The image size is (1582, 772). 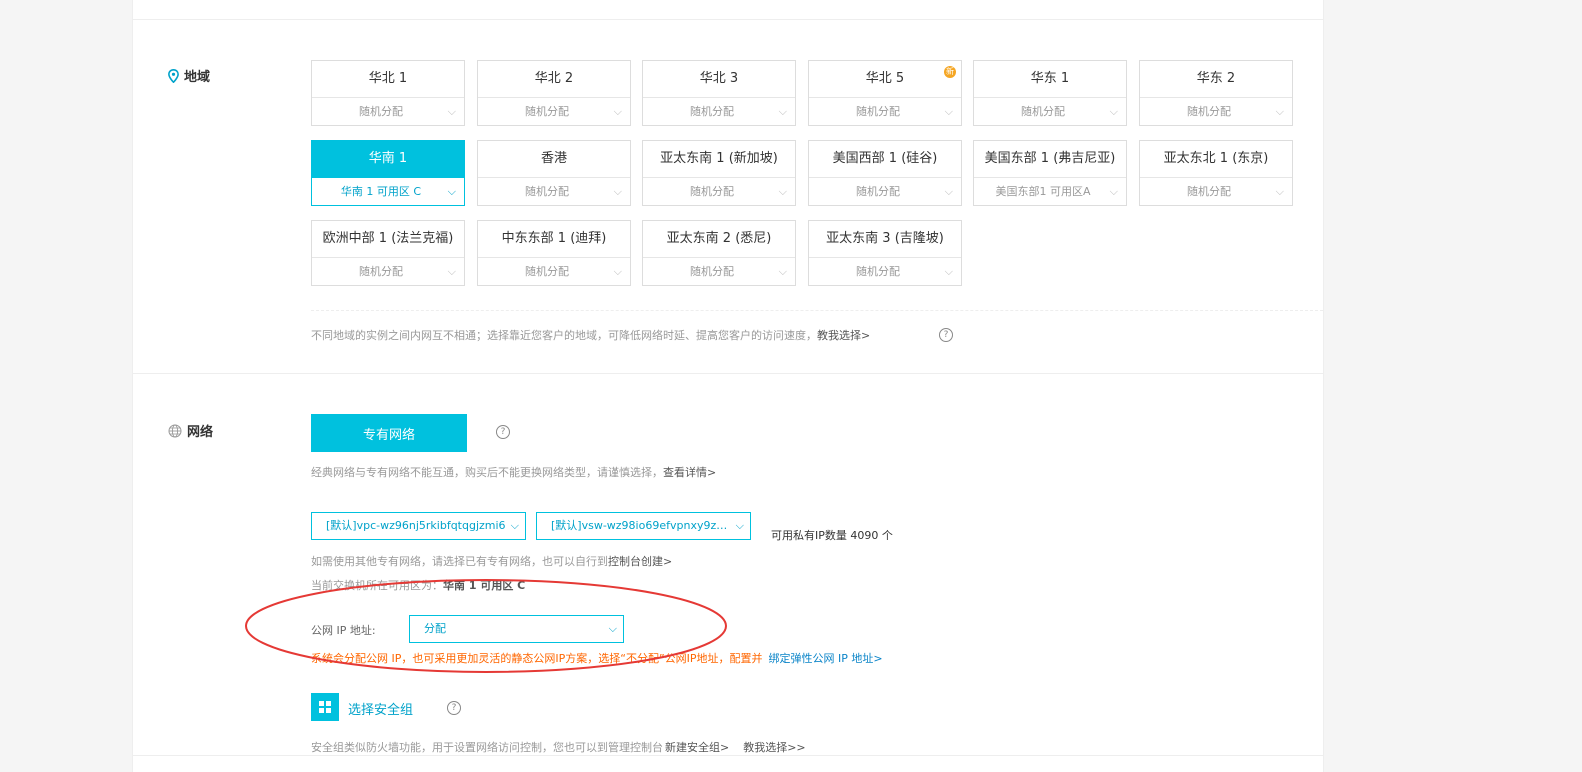 What do you see at coordinates (689, 472) in the screenshot?
I see `network-details-link: 查看详情>` at bounding box center [689, 472].